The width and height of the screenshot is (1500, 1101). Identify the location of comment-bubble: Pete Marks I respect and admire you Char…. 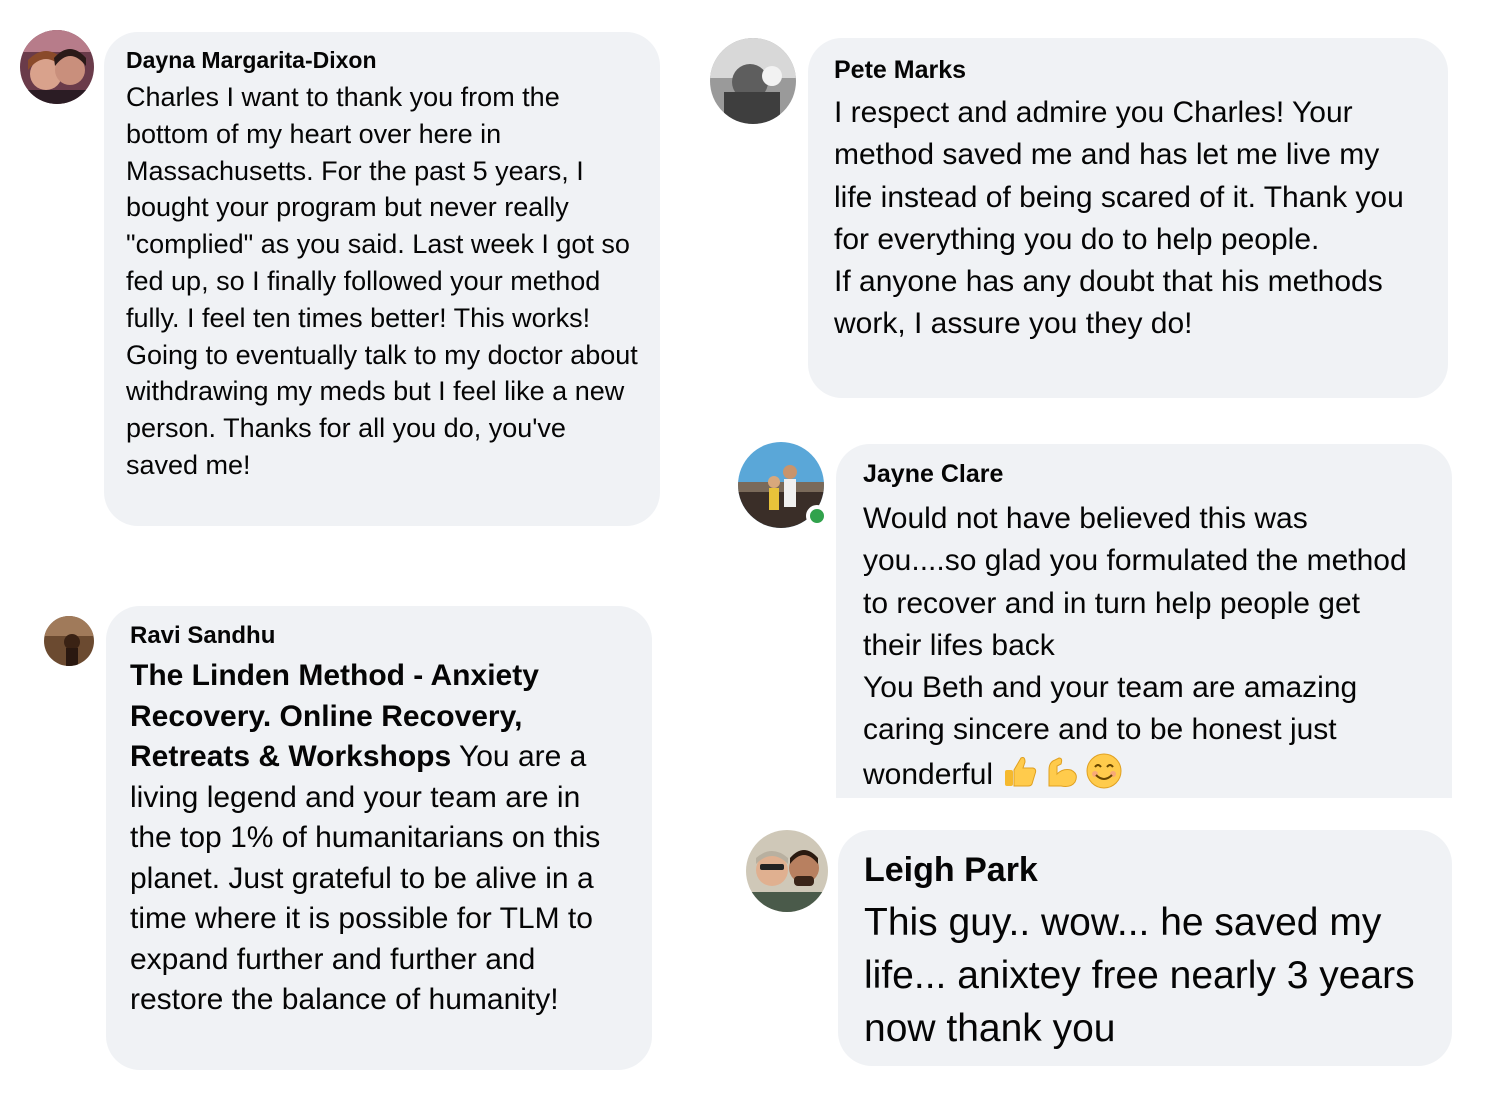
(1128, 218).